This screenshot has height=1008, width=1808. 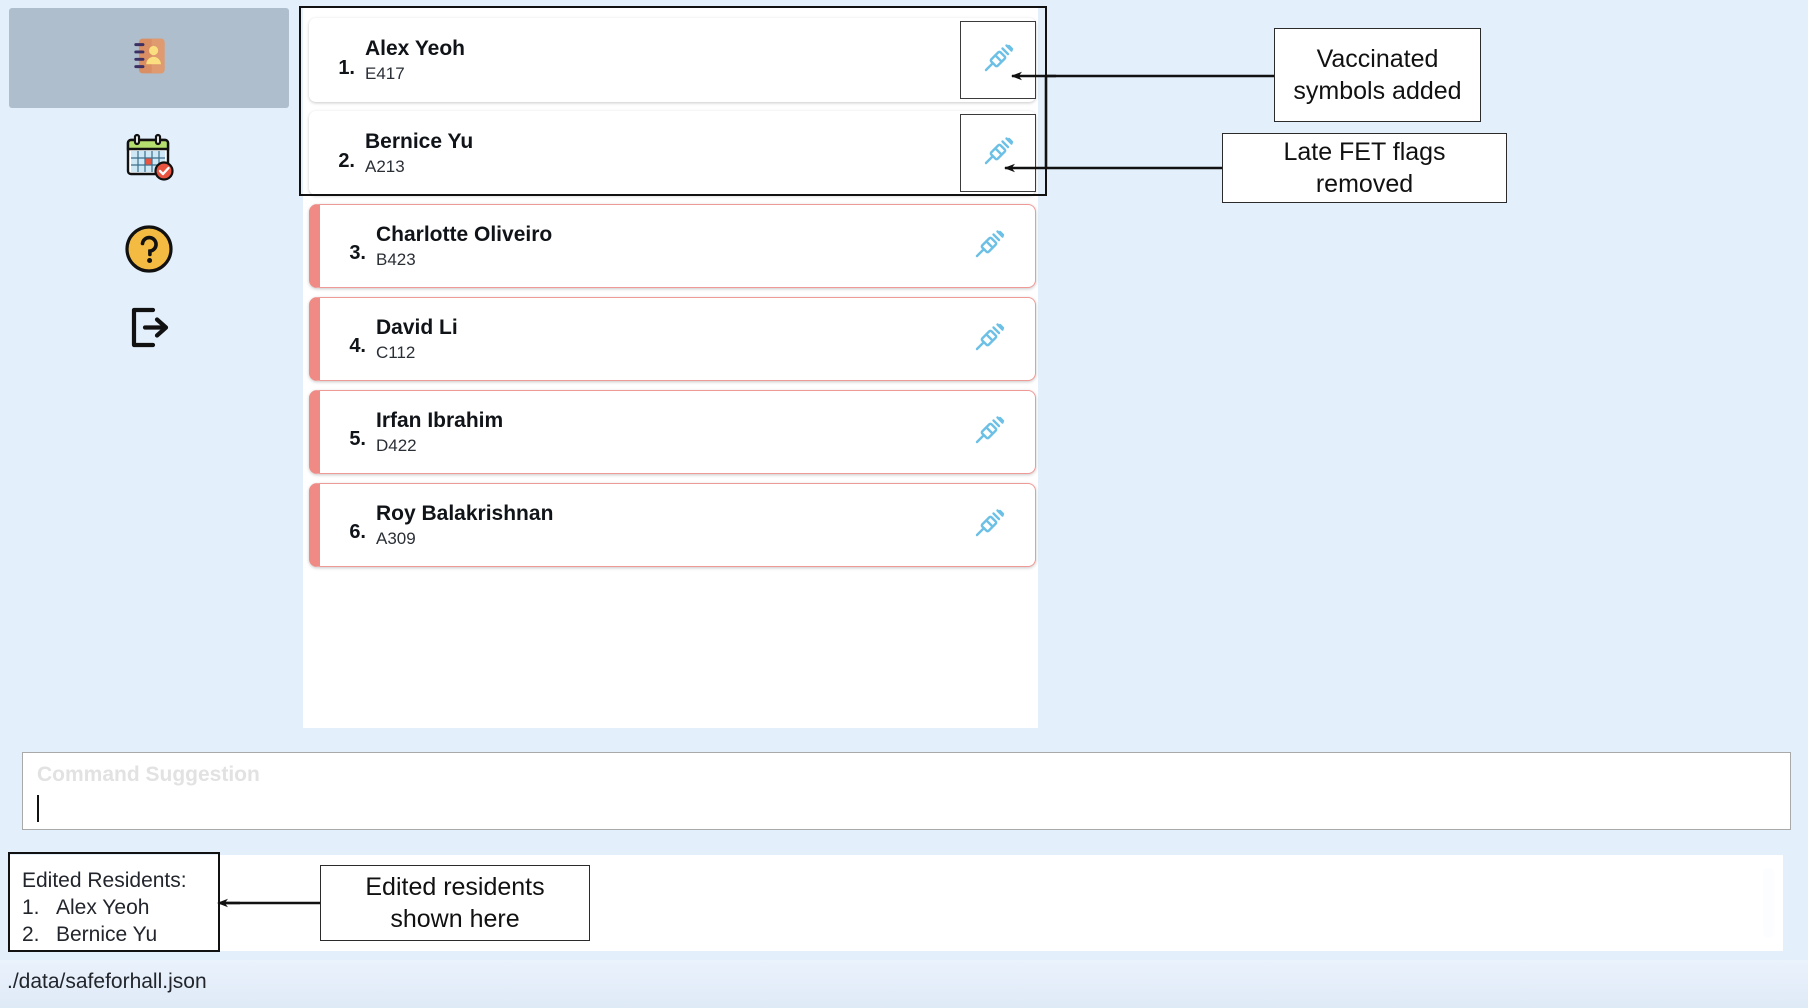 What do you see at coordinates (396, 260) in the screenshot?
I see `resident-room: B423` at bounding box center [396, 260].